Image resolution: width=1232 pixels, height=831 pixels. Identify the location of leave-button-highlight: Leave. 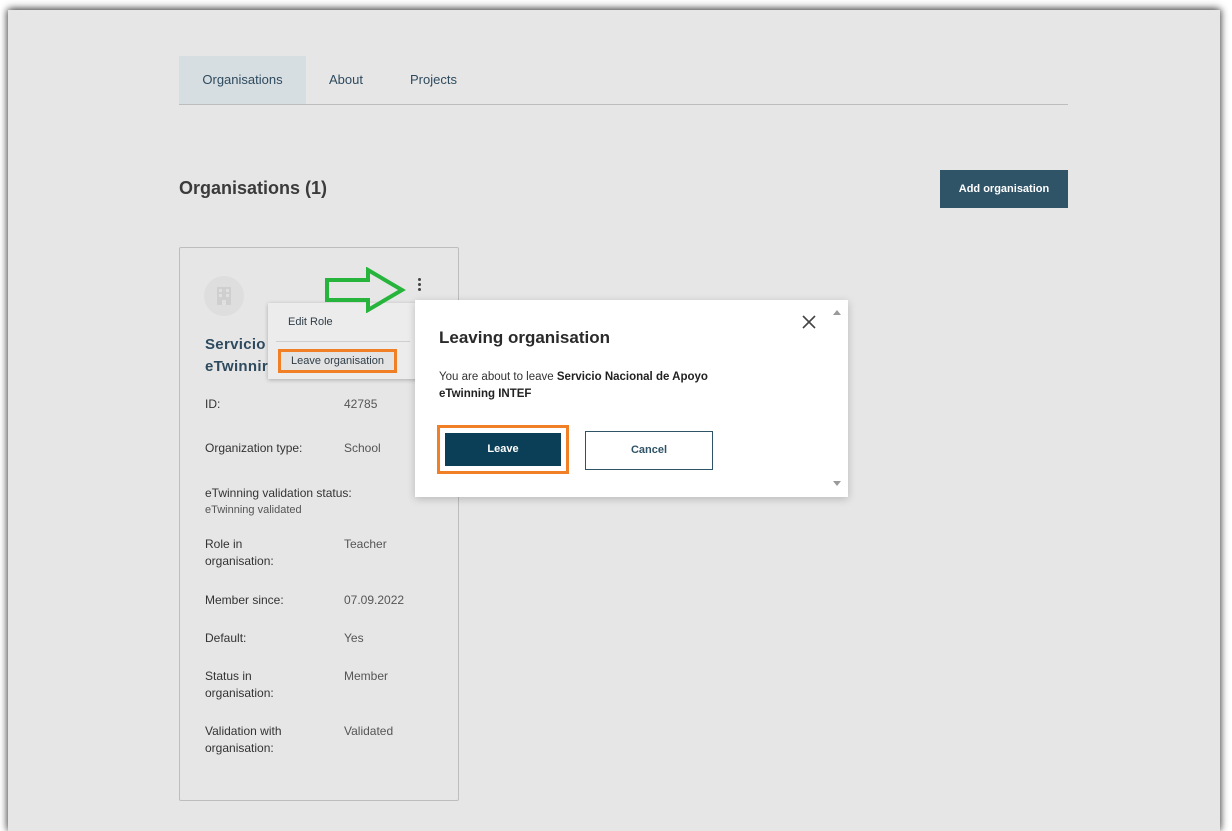
(503, 449).